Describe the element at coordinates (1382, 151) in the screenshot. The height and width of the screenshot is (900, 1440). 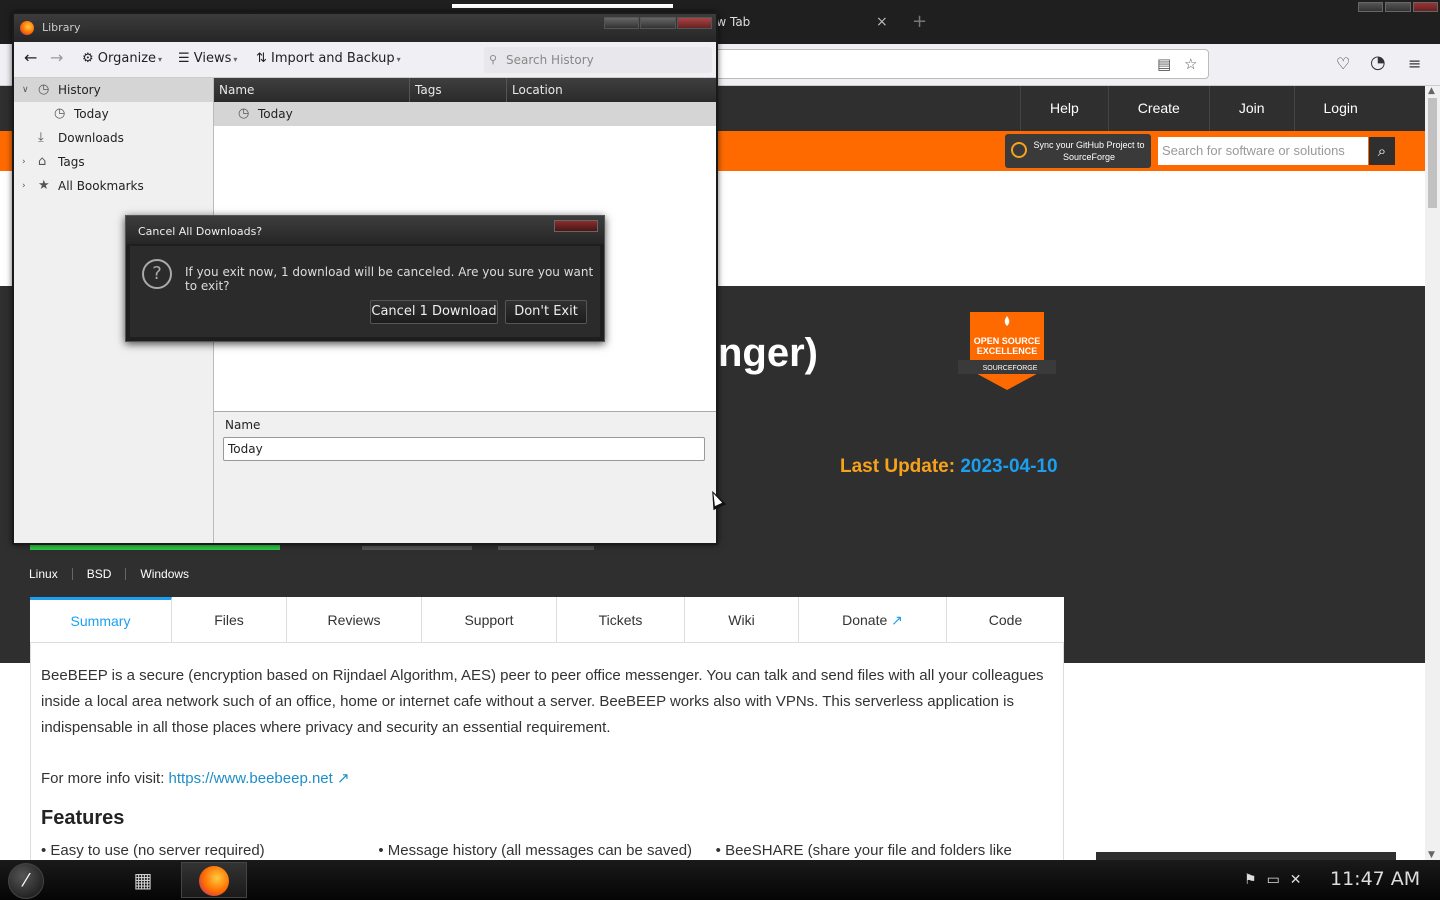
I see `search-icon: ⌕` at that location.